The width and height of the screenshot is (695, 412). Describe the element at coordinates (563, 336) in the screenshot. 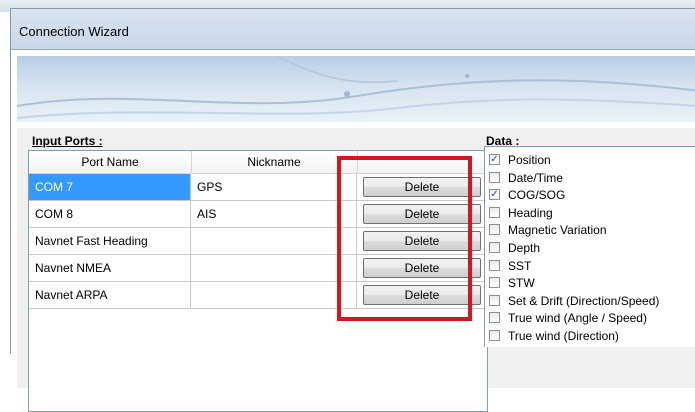

I see `data-item-label: True wind (Direction)` at that location.